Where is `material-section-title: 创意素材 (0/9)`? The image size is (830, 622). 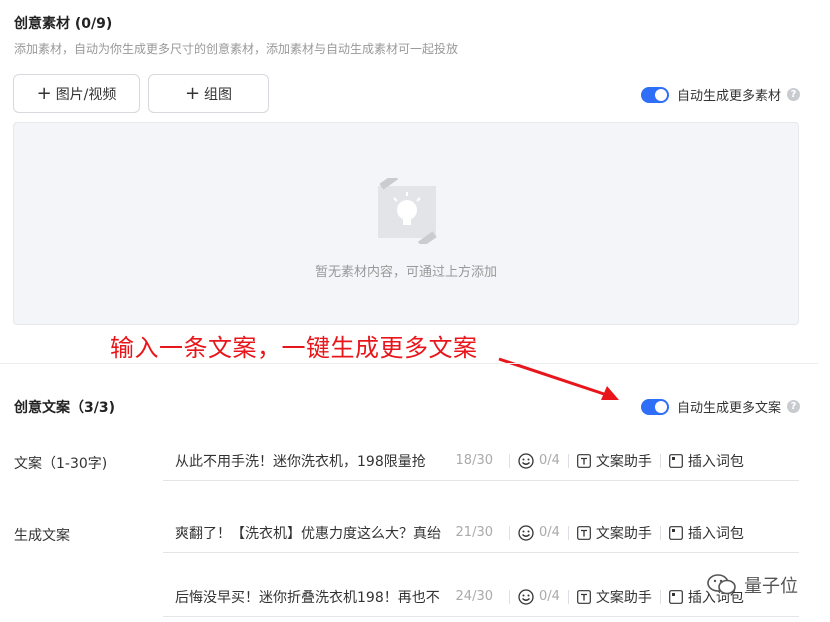 material-section-title: 创意素材 (0/9) is located at coordinates (63, 24).